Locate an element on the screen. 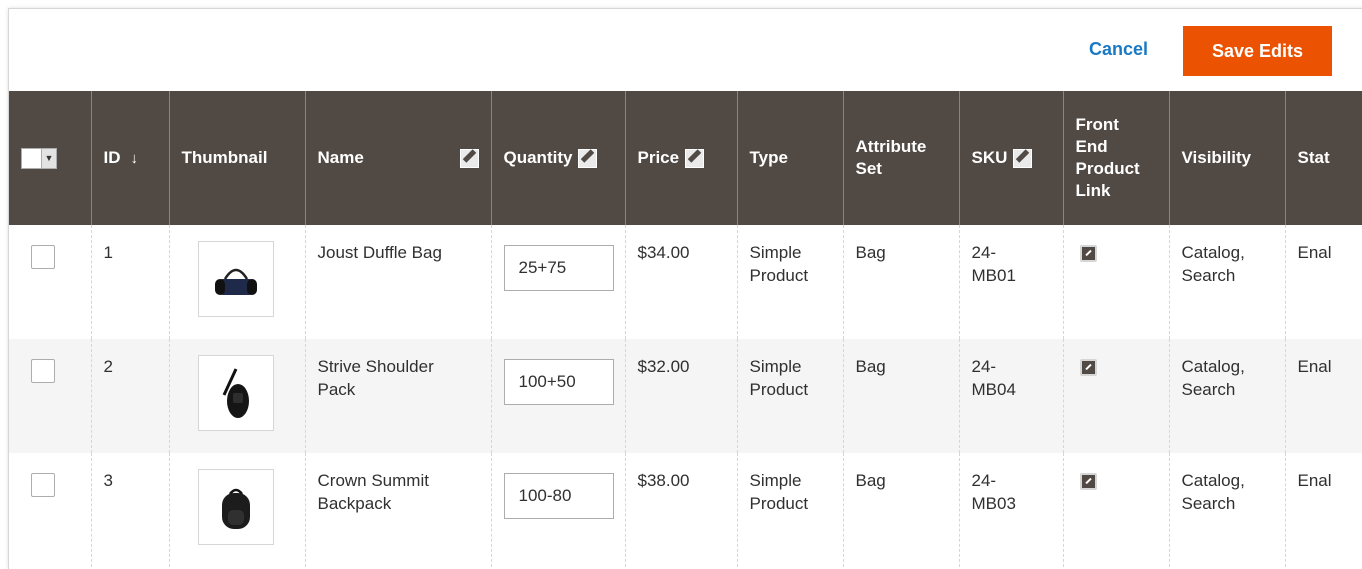  column-header-type: Type is located at coordinates (789, 158).